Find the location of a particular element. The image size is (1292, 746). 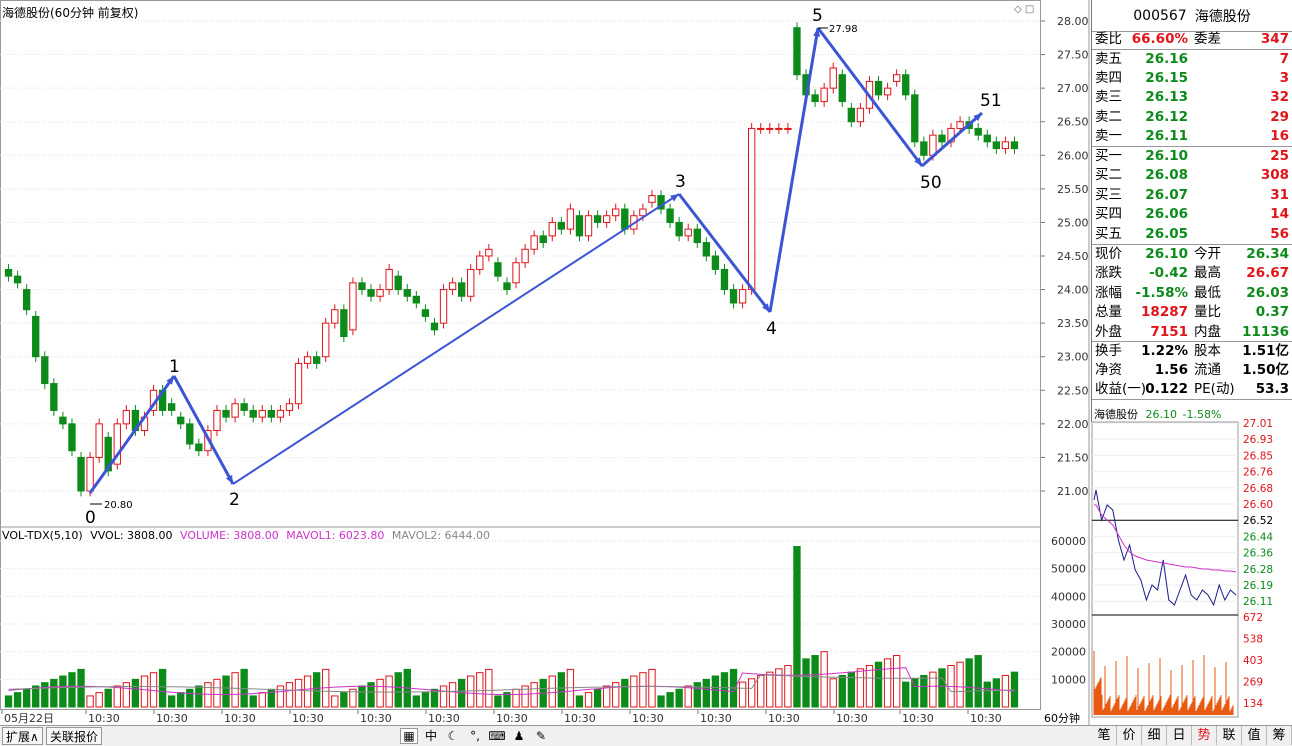

ask-row: 卖一 26.11 16 is located at coordinates (1192, 136).